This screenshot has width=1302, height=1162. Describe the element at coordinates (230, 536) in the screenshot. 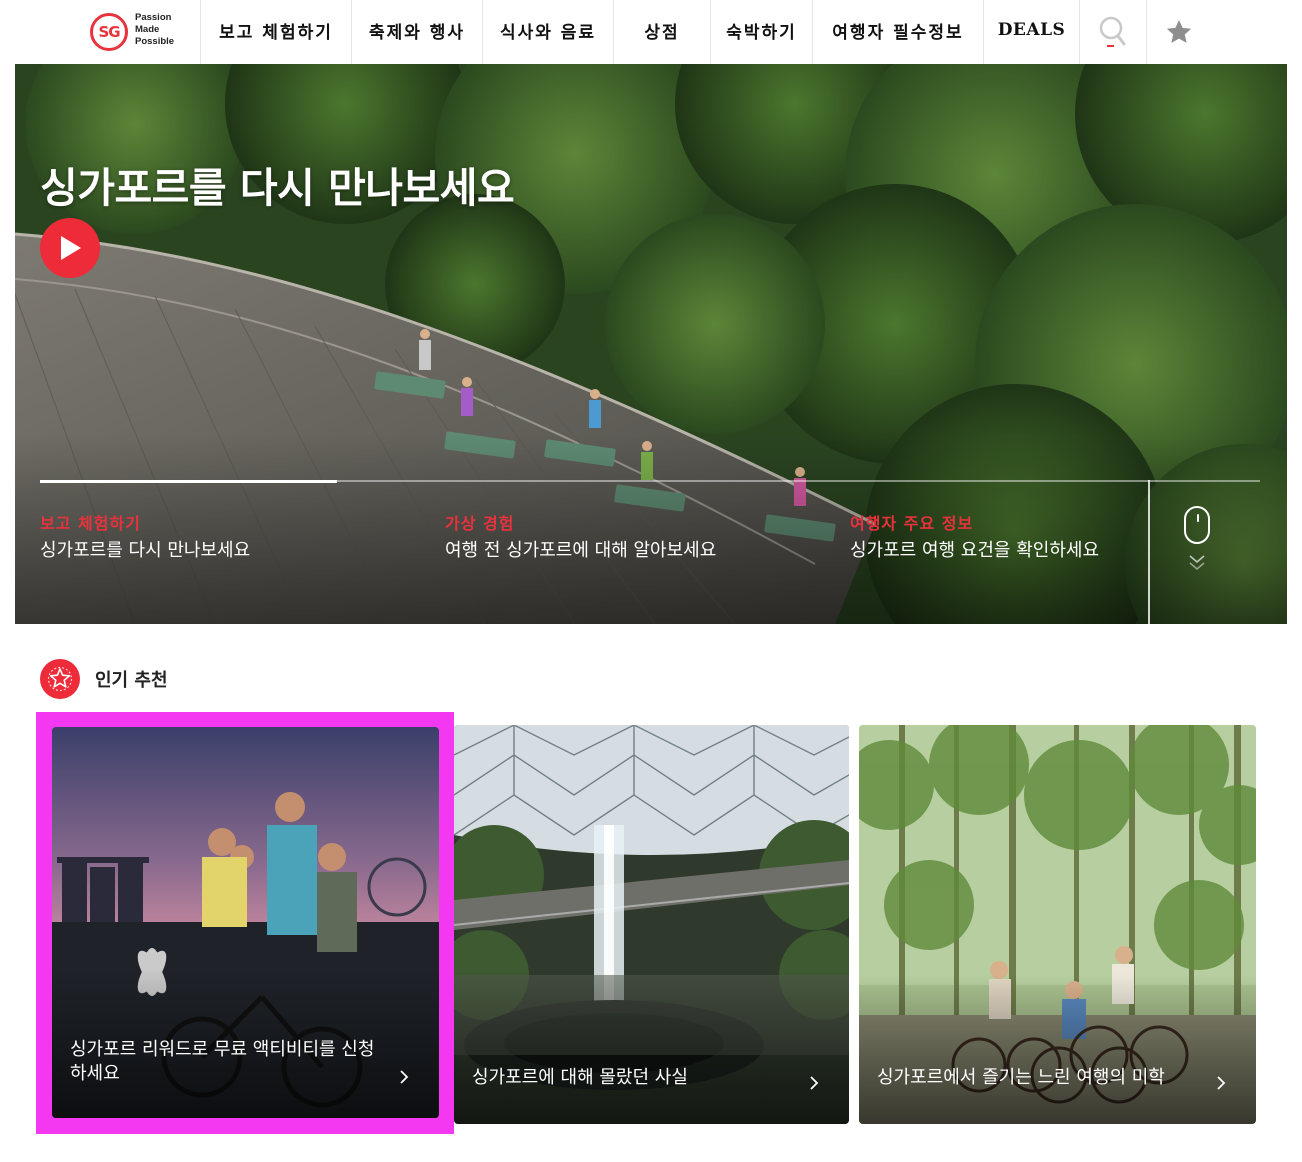

I see `slide-tab-see-do: 보고 체험하기 싱가포르를 다시 만나보세요` at that location.